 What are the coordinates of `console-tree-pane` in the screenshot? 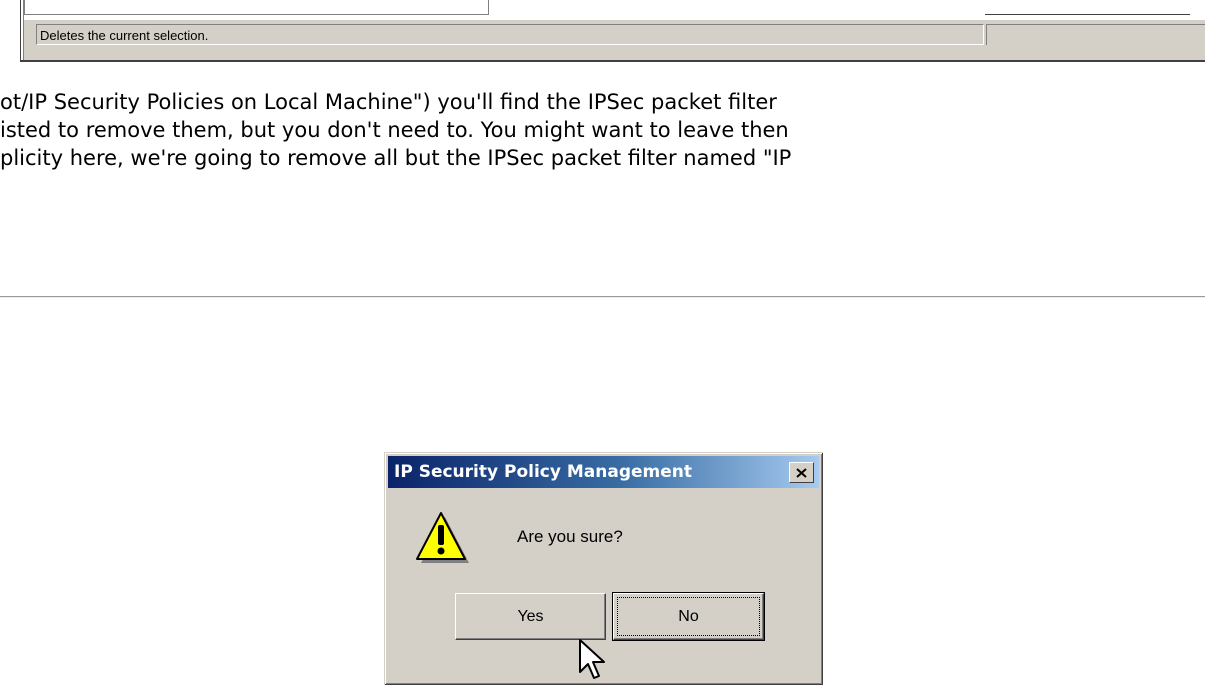 It's located at (256, 7).